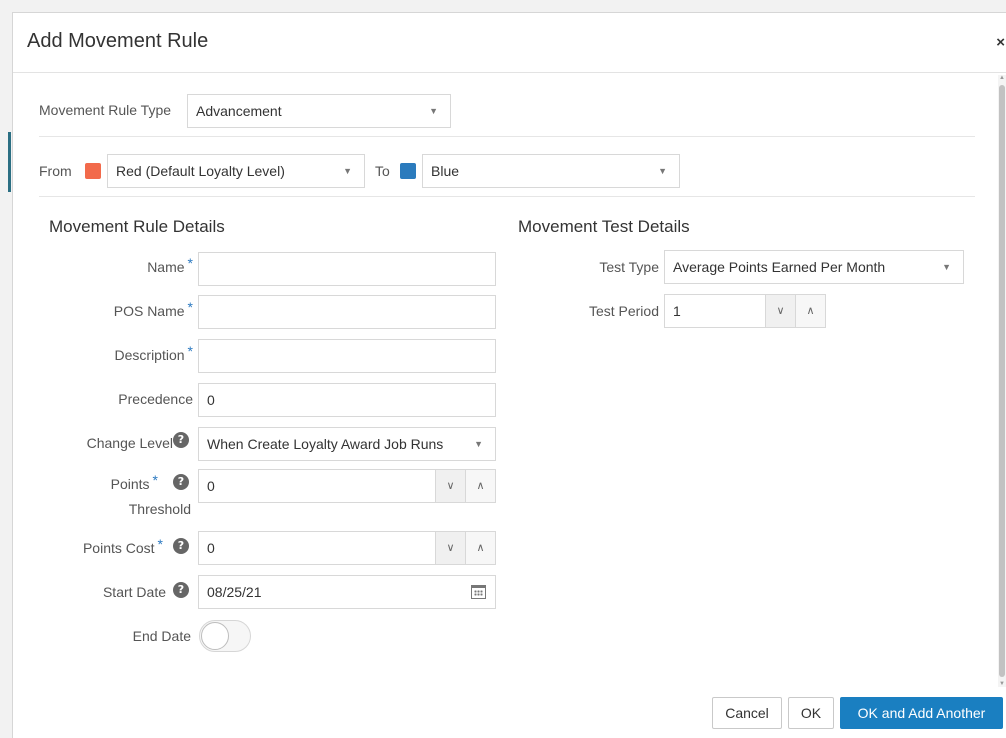 The width and height of the screenshot is (1006, 738). Describe the element at coordinates (382, 171) in the screenshot. I see `to-label: To` at that location.